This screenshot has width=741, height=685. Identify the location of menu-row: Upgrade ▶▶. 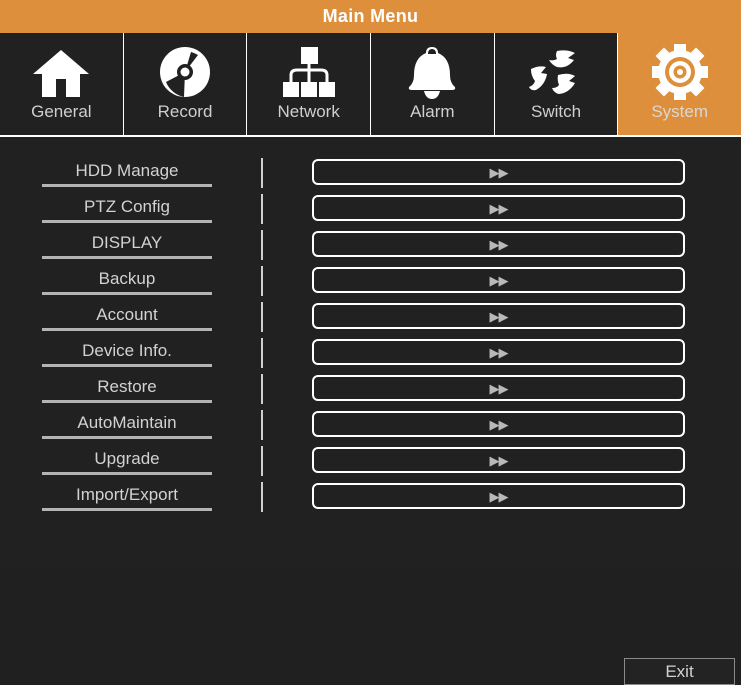
(370, 464).